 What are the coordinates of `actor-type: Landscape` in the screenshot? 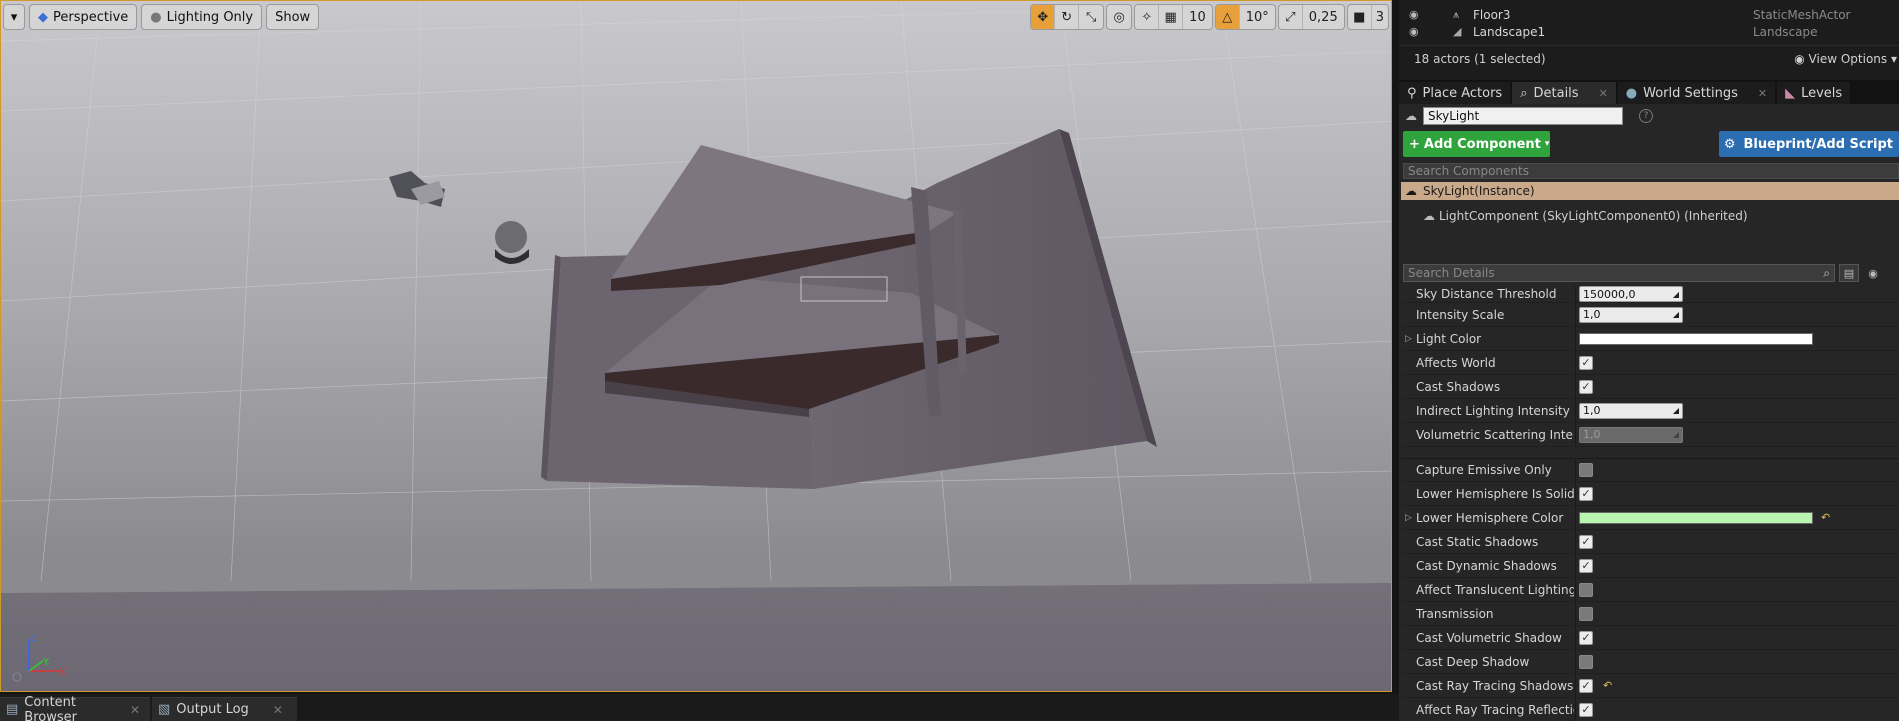 It's located at (1785, 31).